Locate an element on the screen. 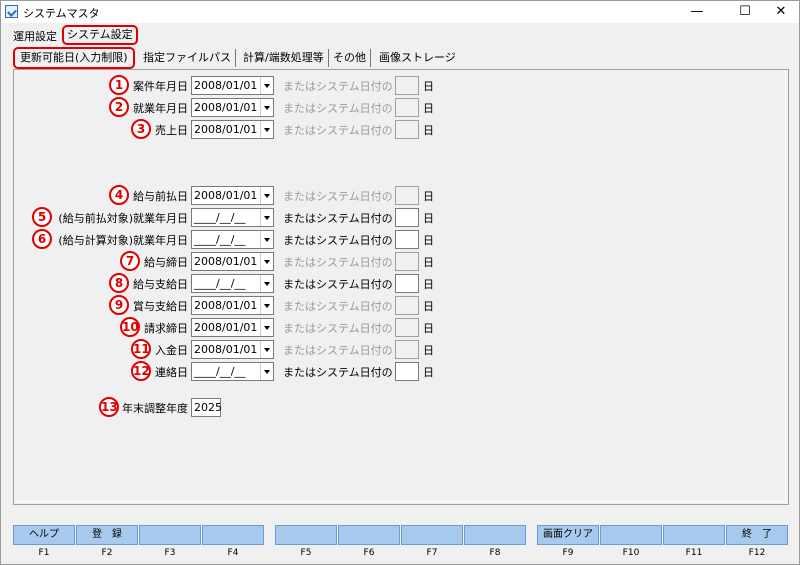 The image size is (800, 565). fkey-label: F9 is located at coordinates (568, 553).